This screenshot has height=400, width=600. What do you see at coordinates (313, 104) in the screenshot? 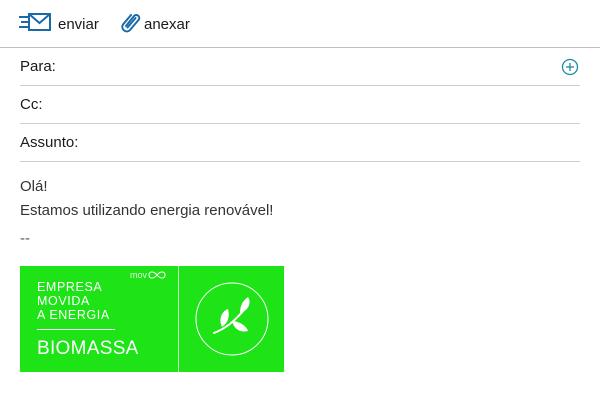
I see `cc-input` at bounding box center [313, 104].